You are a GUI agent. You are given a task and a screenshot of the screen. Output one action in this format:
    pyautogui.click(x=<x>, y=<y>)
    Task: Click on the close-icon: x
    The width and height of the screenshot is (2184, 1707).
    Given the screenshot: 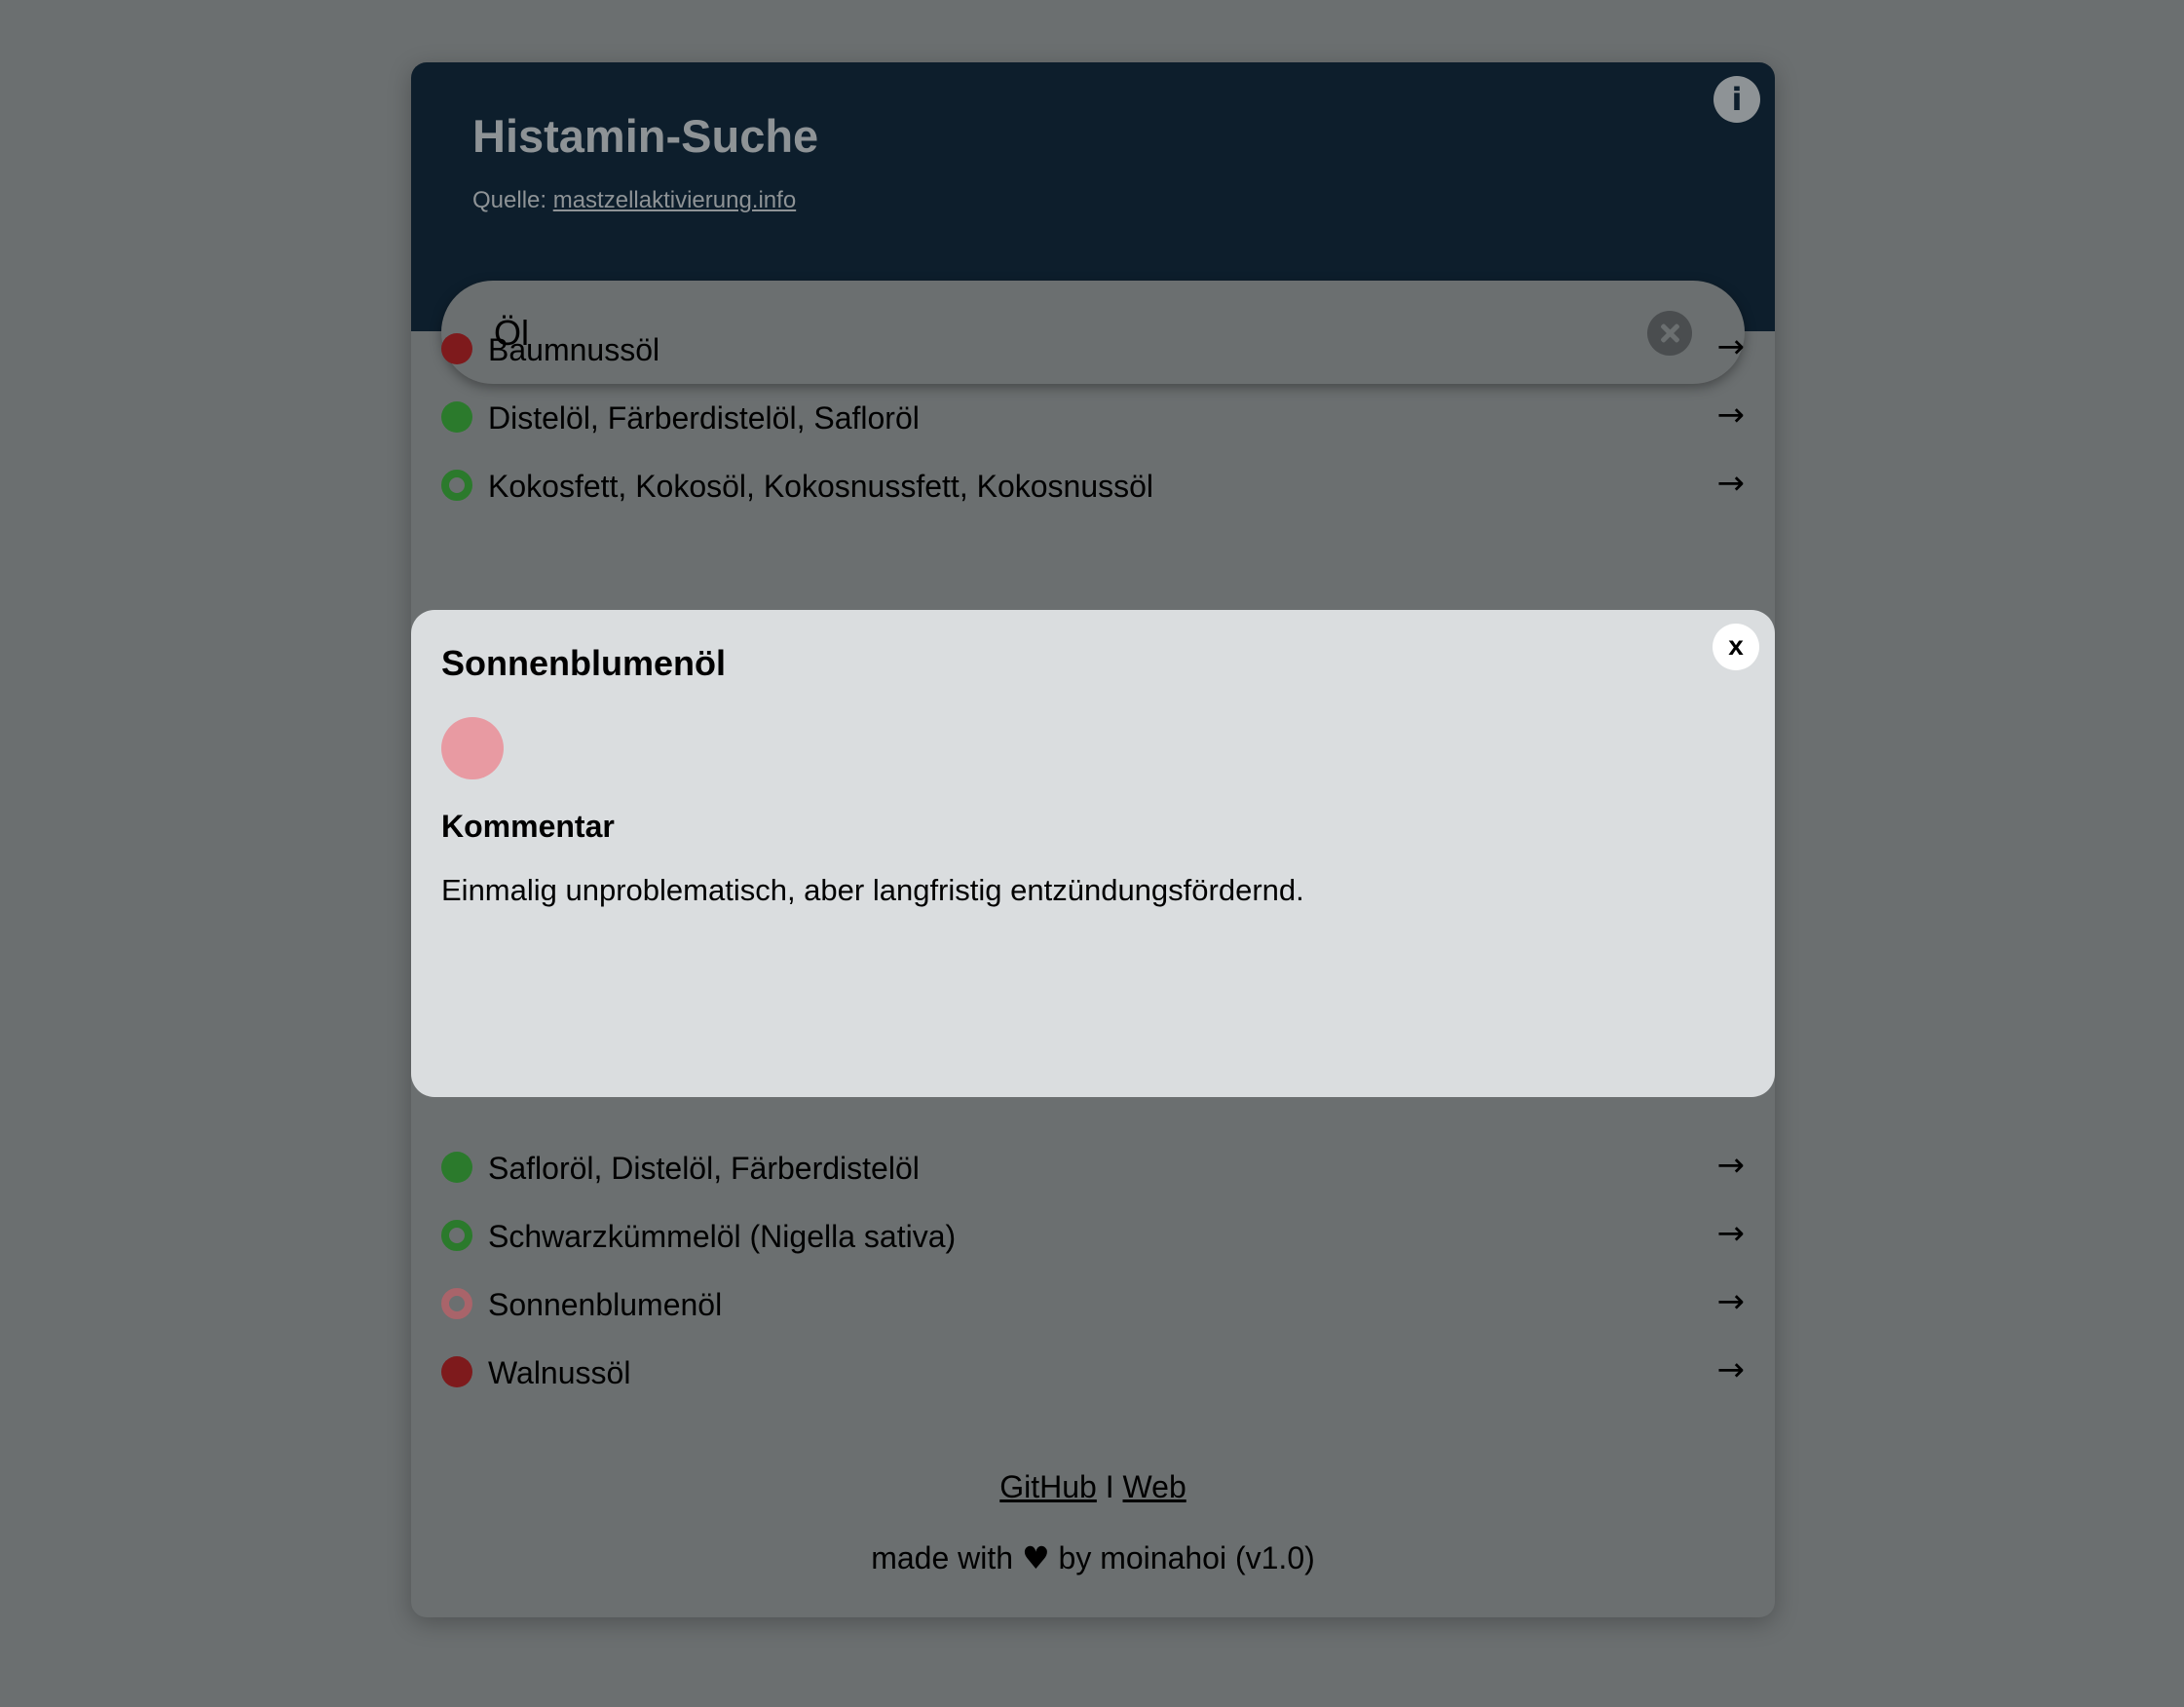 What is the action you would take?
    pyautogui.click(x=1736, y=647)
    